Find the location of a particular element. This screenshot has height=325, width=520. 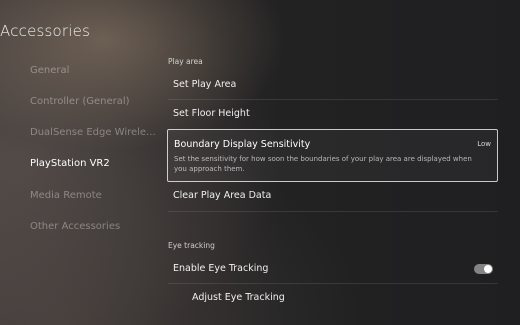

sidebar-item-controller-general: Controller (General) is located at coordinates (80, 101).